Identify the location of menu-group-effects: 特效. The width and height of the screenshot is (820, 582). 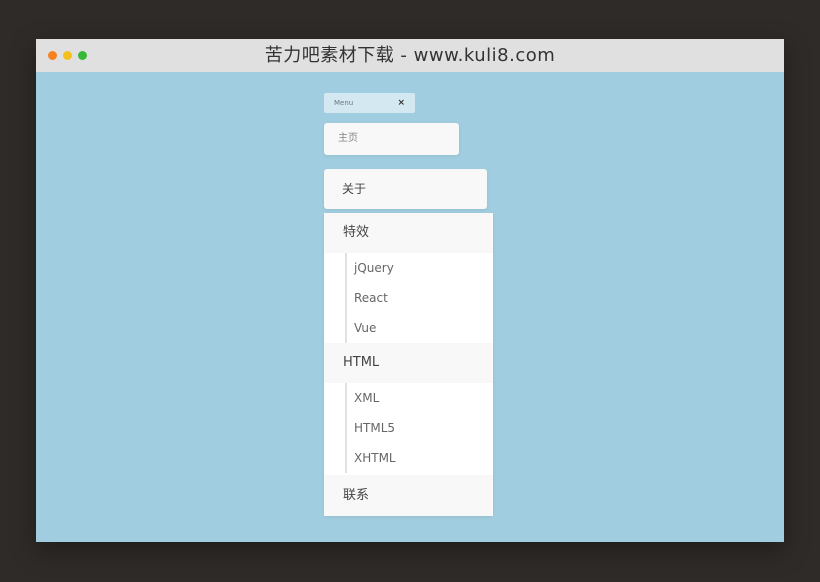
(408, 233).